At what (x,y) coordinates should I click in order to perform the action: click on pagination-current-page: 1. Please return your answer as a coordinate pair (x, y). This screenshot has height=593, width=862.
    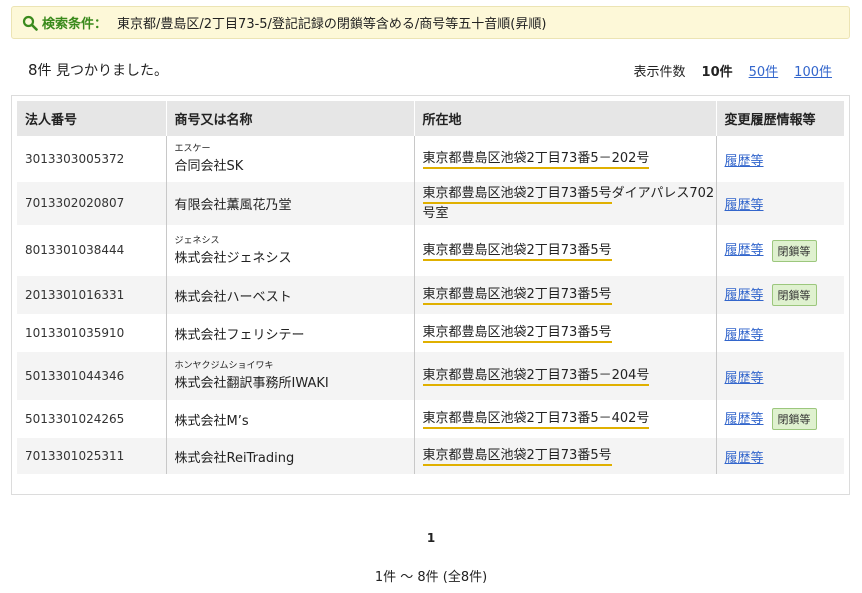
    Looking at the image, I should click on (431, 538).